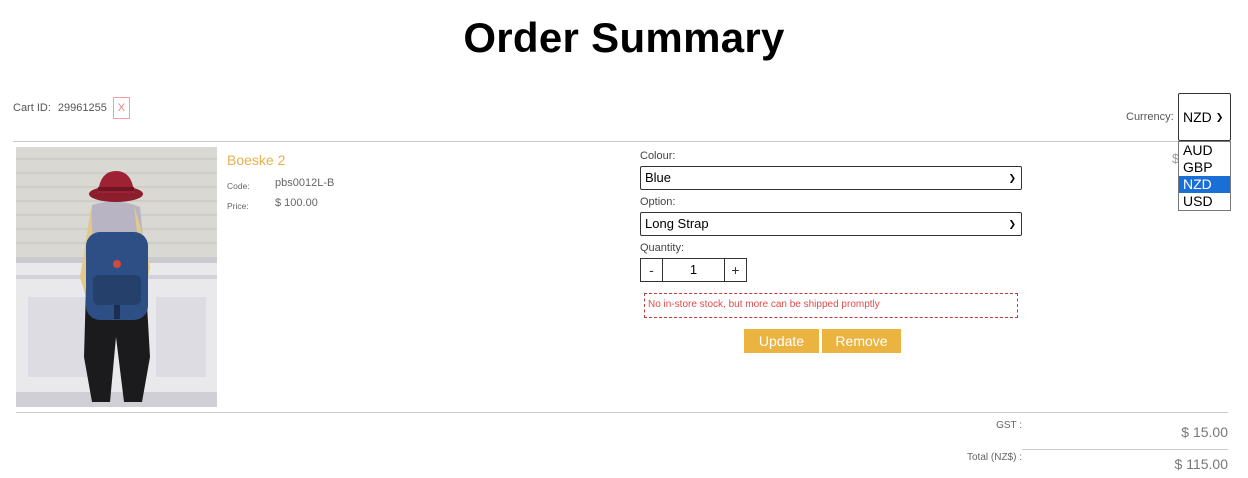 Image resolution: width=1248 pixels, height=478 pixels. Describe the element at coordinates (1204, 184) in the screenshot. I see `currency-option-nzd: NZD` at that location.